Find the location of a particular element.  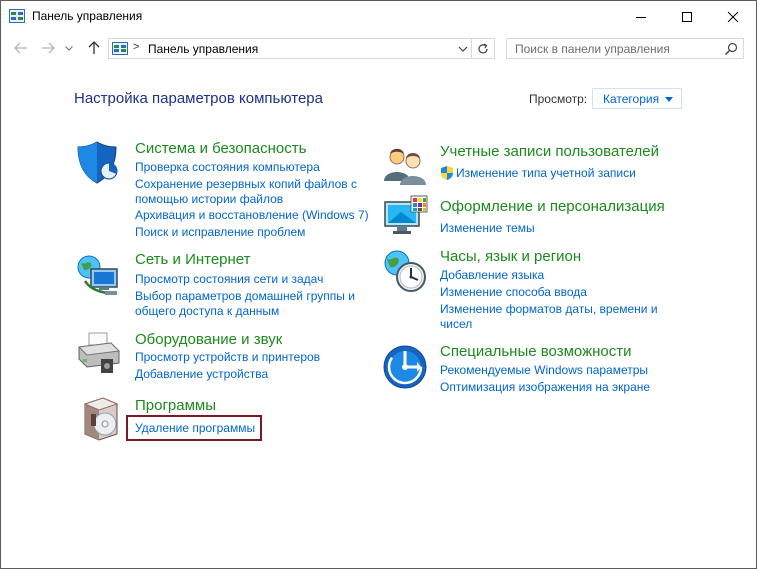

close-button is located at coordinates (733, 16).